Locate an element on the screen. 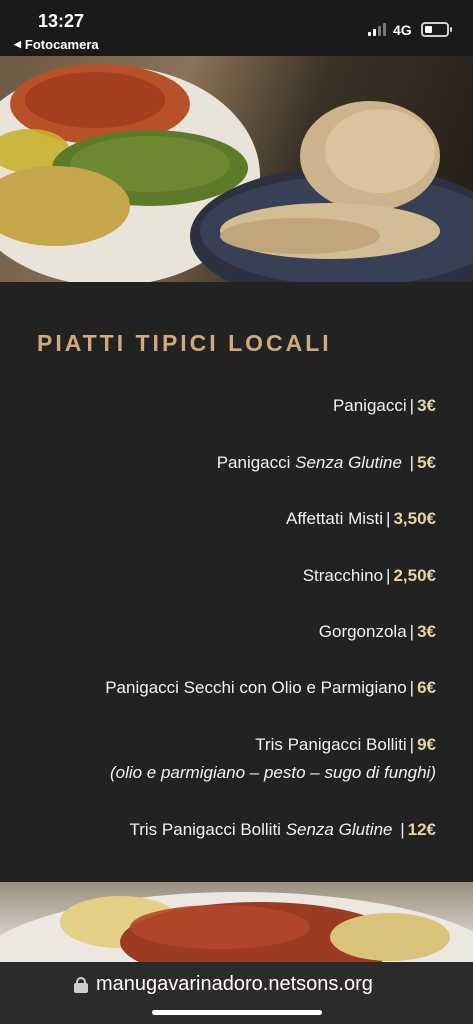  menu-item-name: Stracchino is located at coordinates (343, 575).